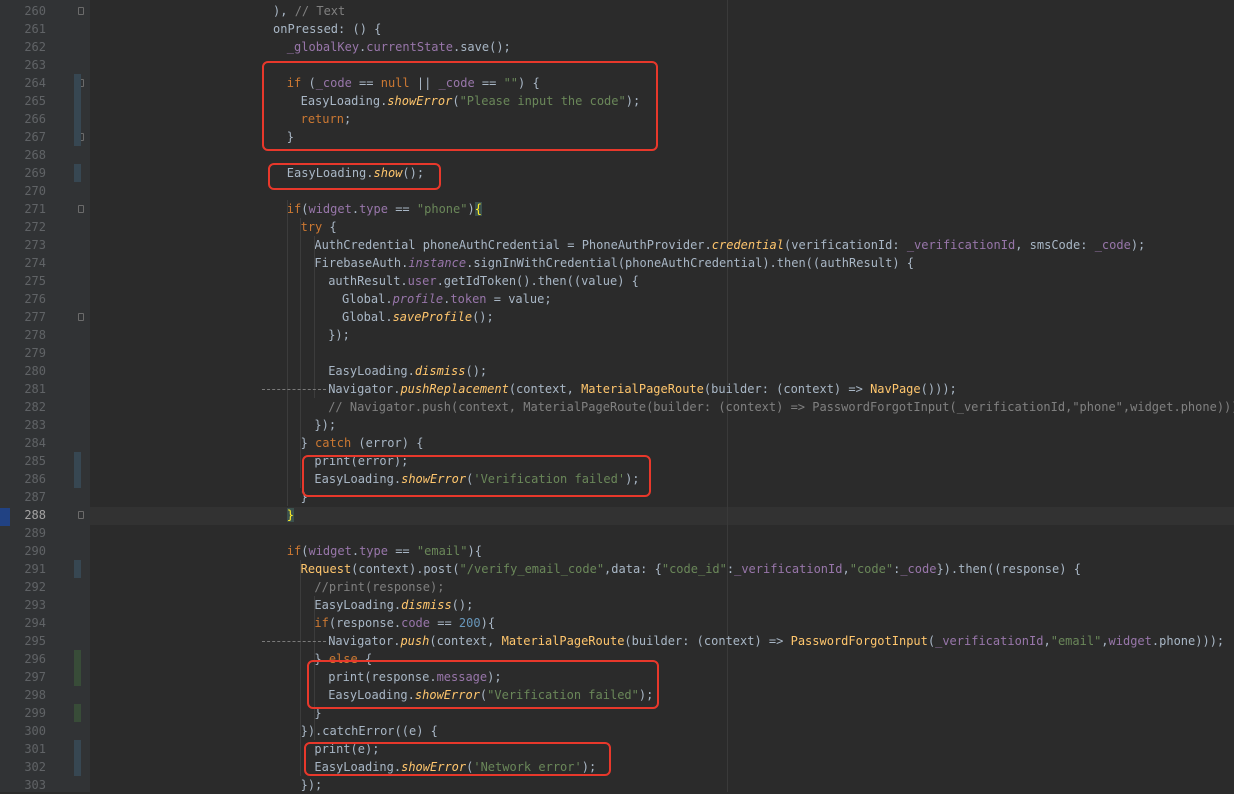  I want to click on code-line: onPressed: () {, so click(327, 29).